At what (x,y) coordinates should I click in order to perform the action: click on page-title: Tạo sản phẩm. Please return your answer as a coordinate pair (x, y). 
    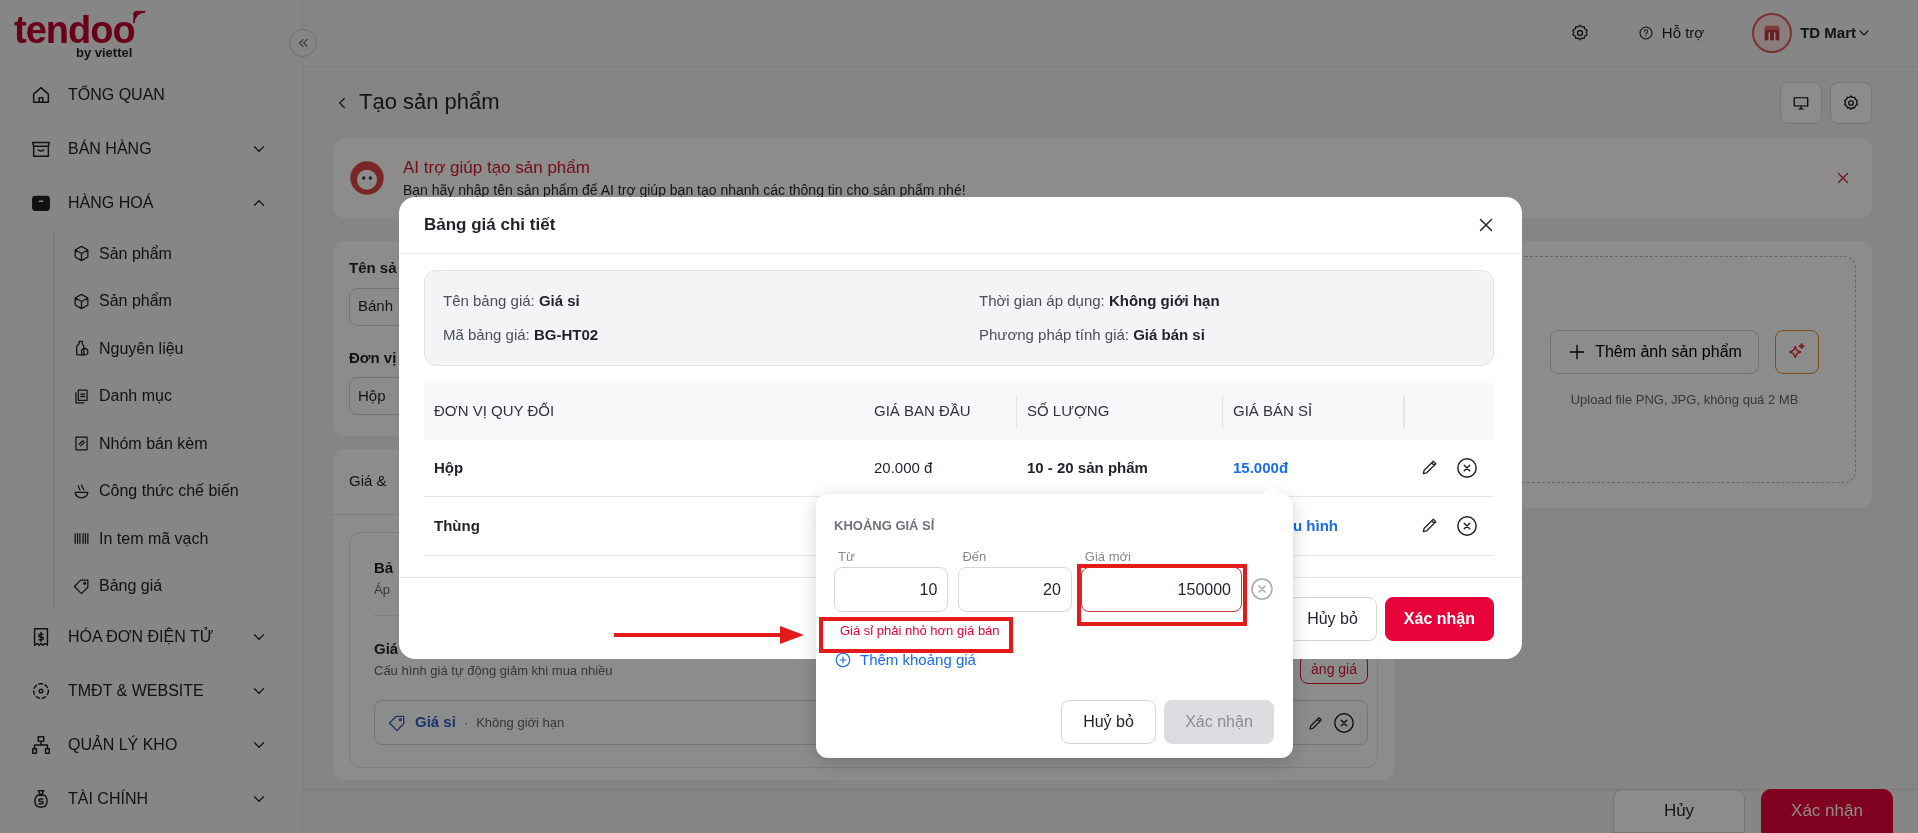
    Looking at the image, I should click on (430, 102).